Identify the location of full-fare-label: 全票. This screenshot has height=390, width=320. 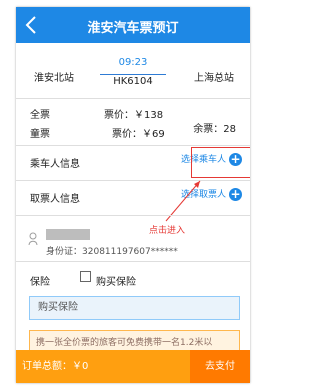
(40, 115).